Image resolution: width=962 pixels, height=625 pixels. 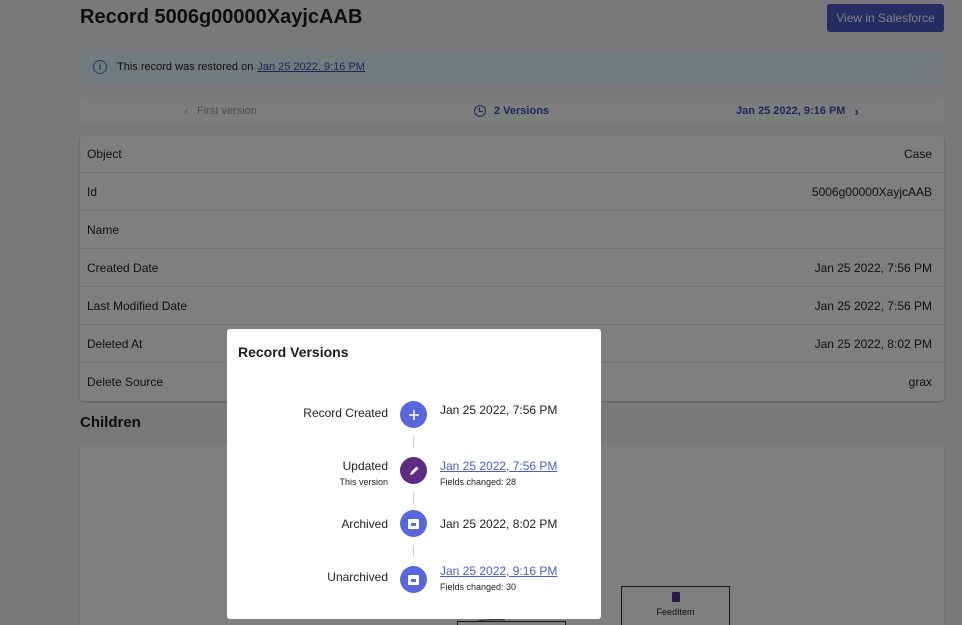 I want to click on event-sub: This version, so click(x=363, y=482).